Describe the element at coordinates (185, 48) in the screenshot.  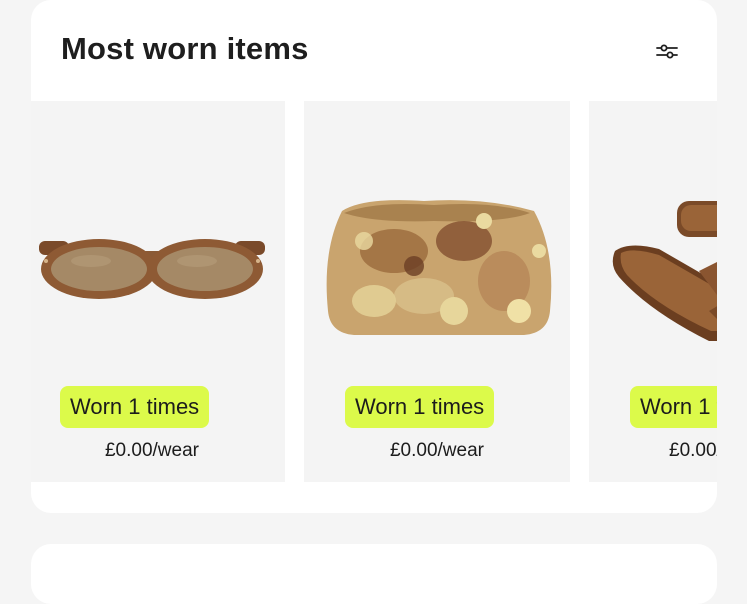
I see `section-title: Most worn items` at that location.